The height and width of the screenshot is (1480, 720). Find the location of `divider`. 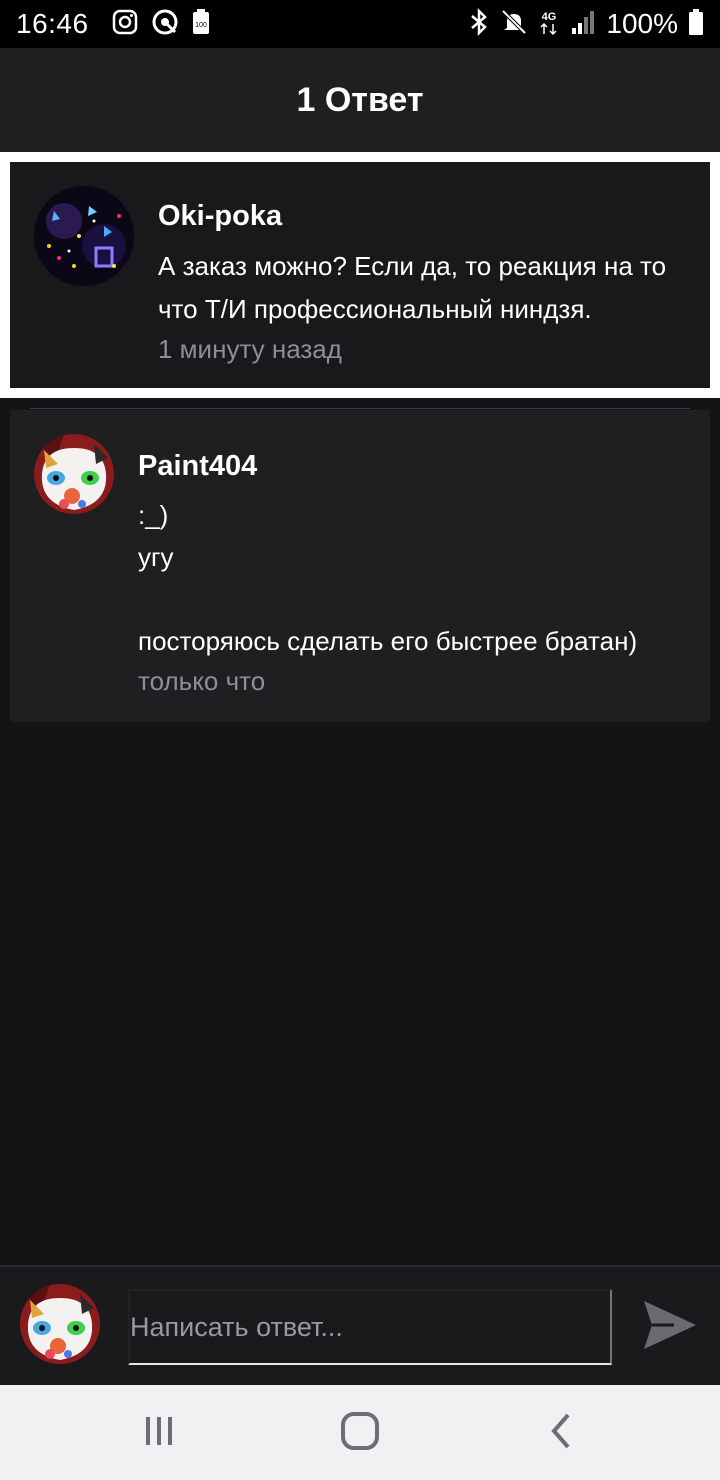

divider is located at coordinates (360, 408).